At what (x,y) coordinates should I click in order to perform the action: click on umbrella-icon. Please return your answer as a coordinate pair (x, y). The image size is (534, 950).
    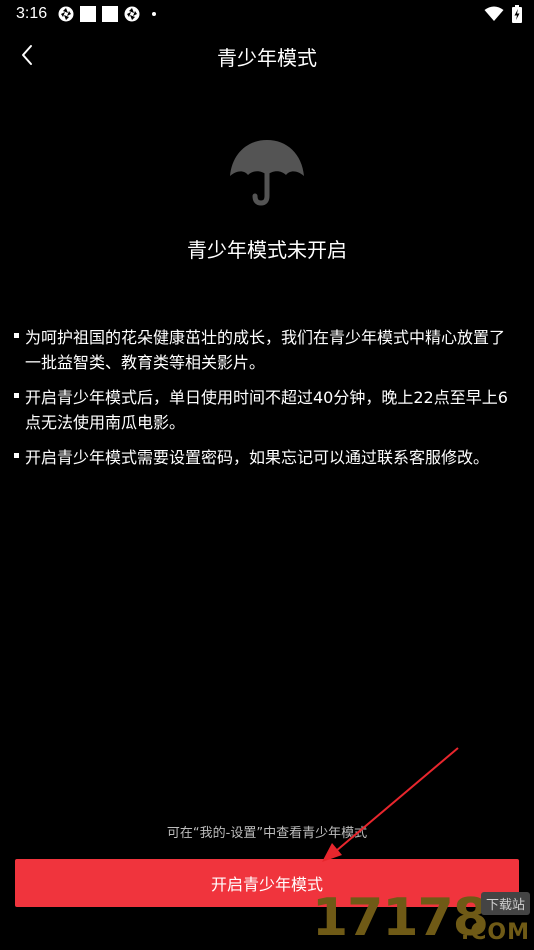
    Looking at the image, I should click on (267, 173).